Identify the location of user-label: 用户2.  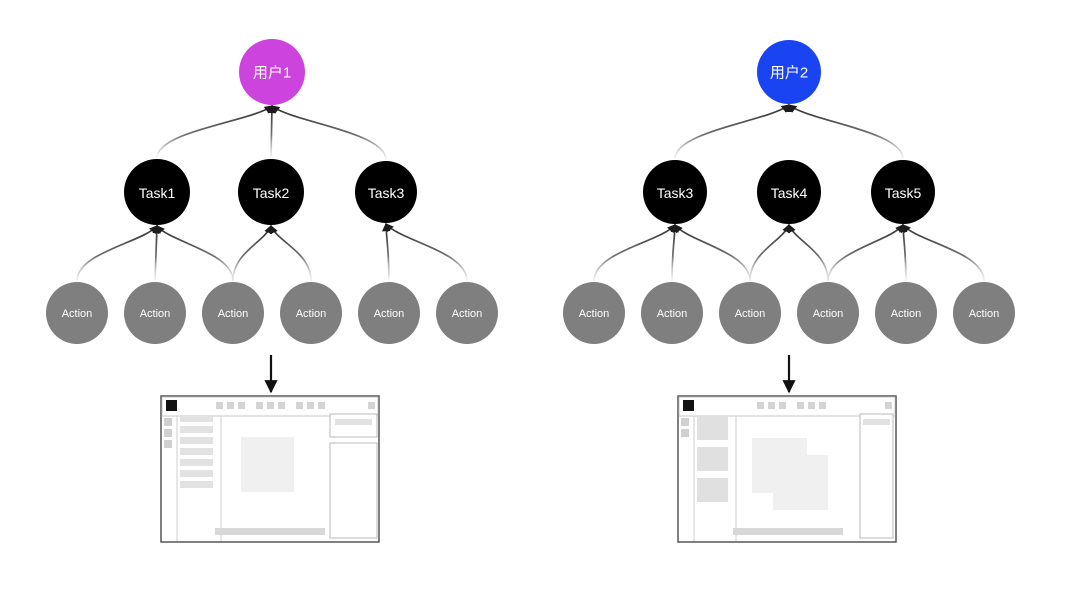
(789, 73).